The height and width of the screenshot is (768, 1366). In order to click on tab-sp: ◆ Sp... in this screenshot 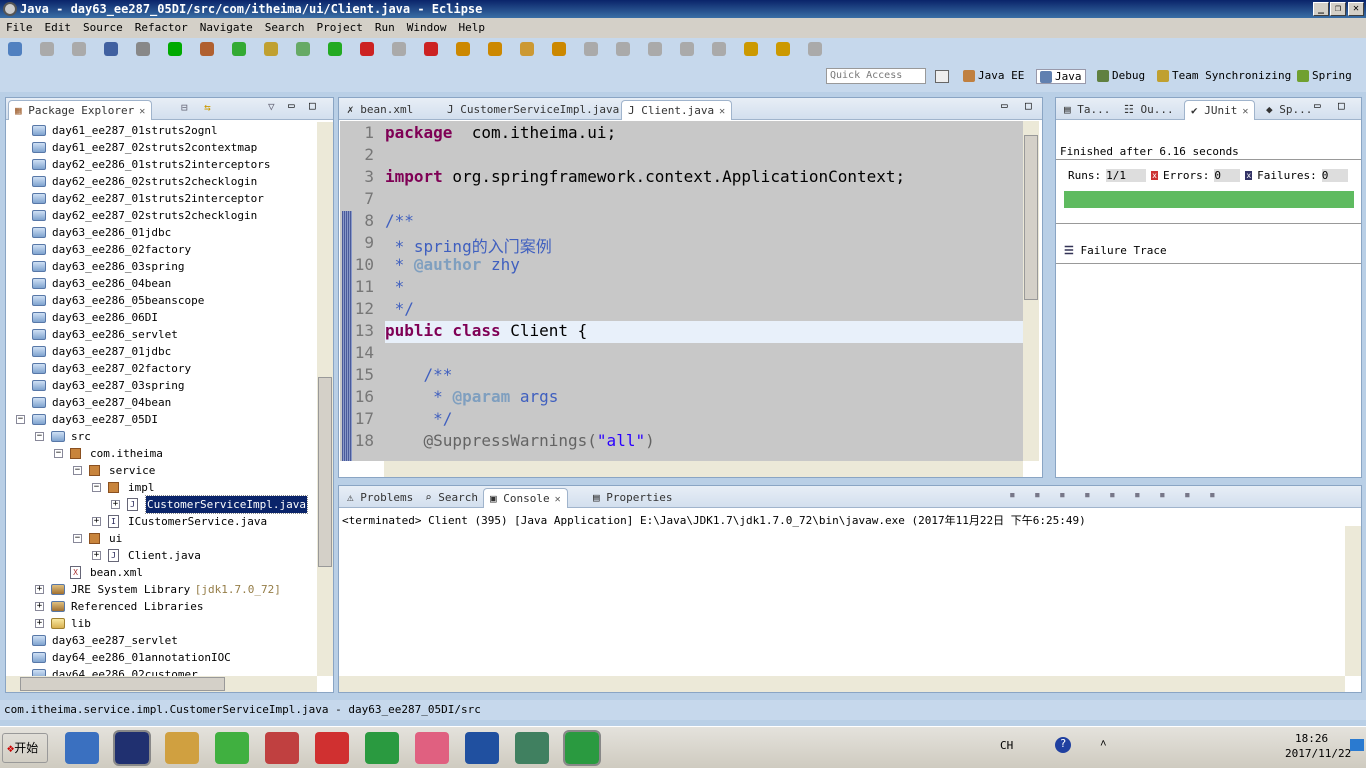, I will do `click(1289, 110)`.